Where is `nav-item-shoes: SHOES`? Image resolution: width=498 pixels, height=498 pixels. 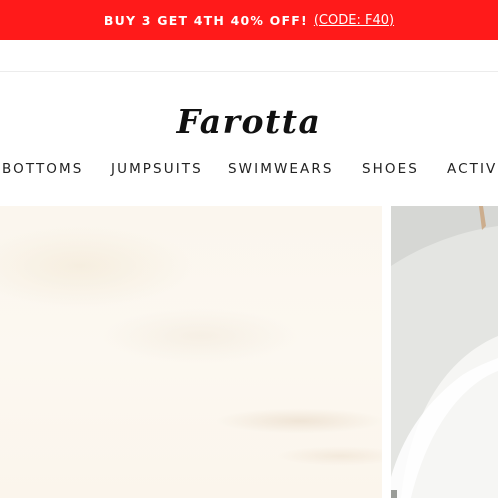 nav-item-shoes: SHOES is located at coordinates (390, 169).